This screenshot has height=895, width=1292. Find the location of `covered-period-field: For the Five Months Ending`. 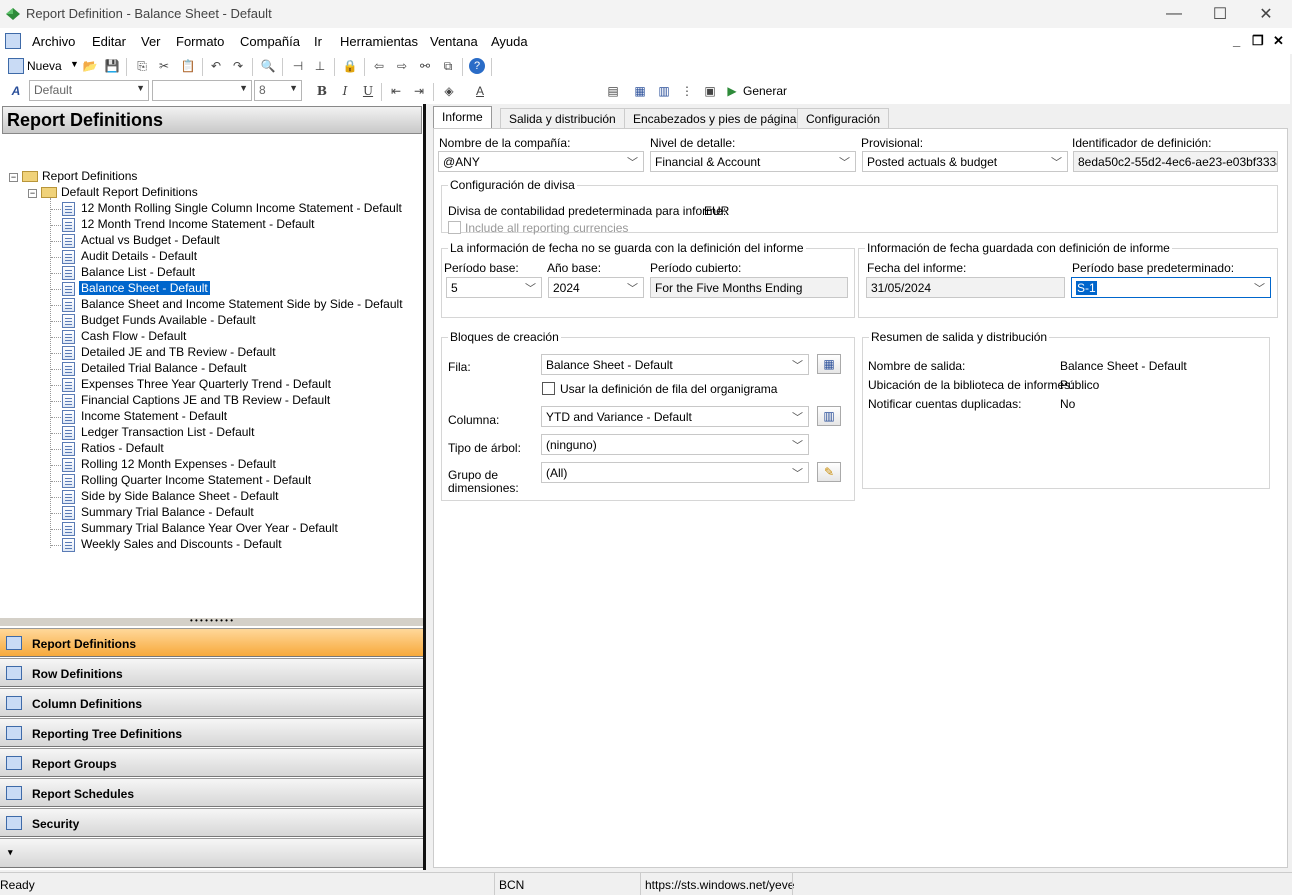

covered-period-field: For the Five Months Ending is located at coordinates (749, 287).